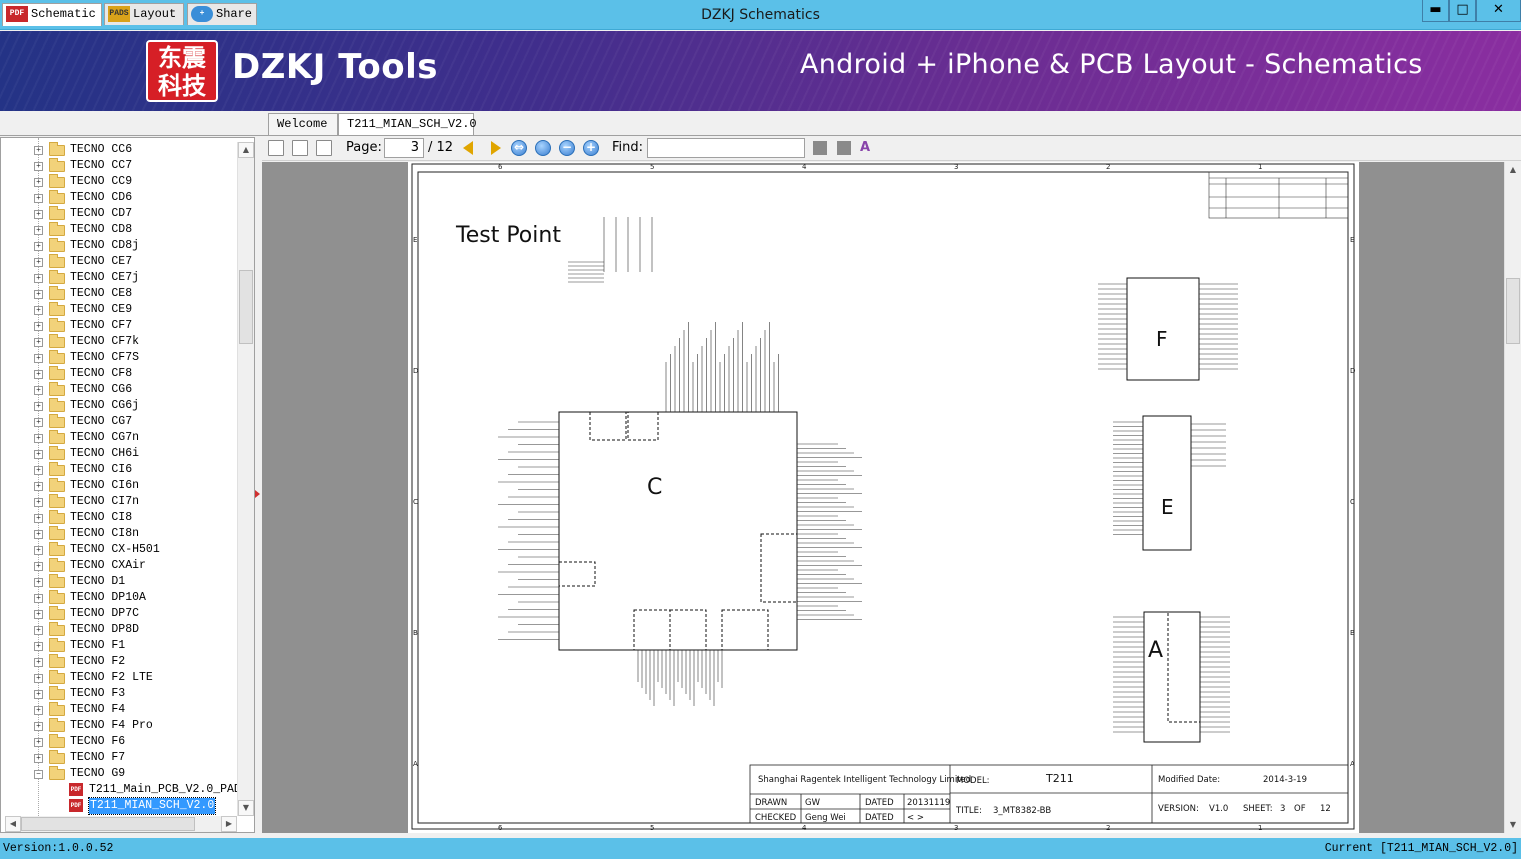 This screenshot has width=1521, height=859. Describe the element at coordinates (119, 278) in the screenshot. I see `tree-folder-item: + TECNO CE7j` at that location.